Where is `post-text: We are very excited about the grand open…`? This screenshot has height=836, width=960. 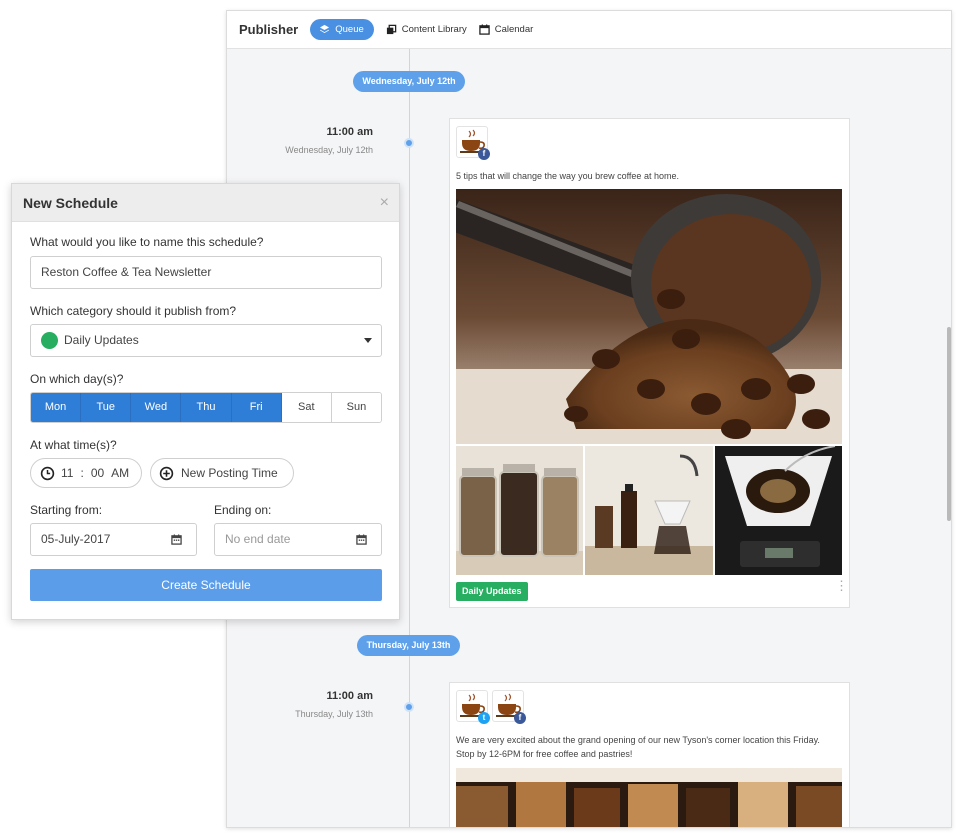 post-text: We are very excited about the grand open… is located at coordinates (652, 747).